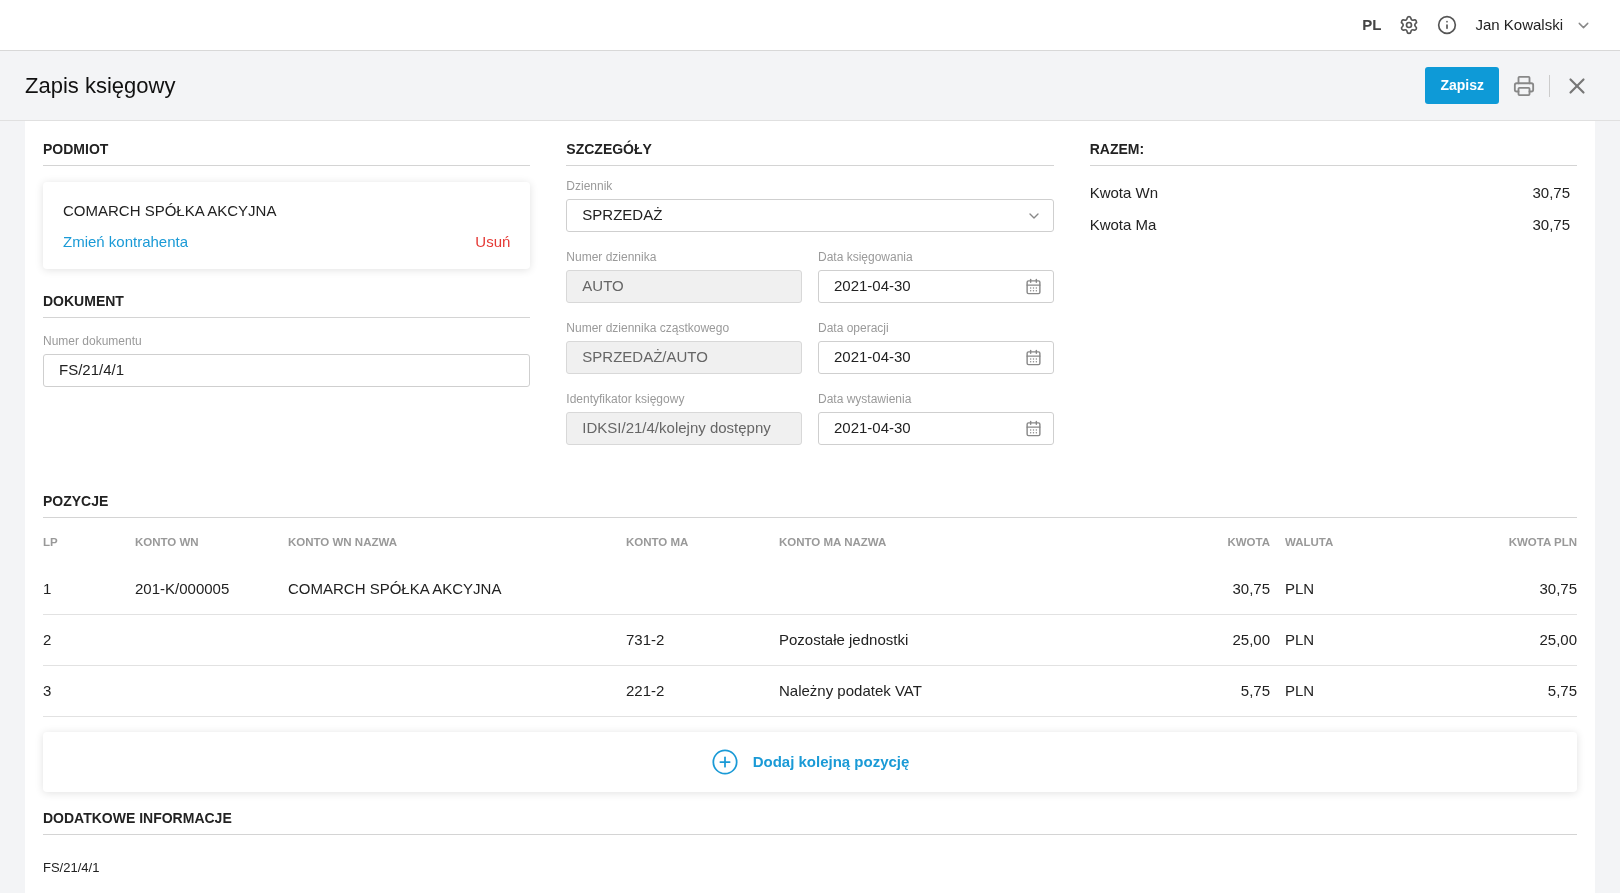 This screenshot has width=1620, height=893. What do you see at coordinates (645, 639) in the screenshot?
I see `table-cell: 731-2` at bounding box center [645, 639].